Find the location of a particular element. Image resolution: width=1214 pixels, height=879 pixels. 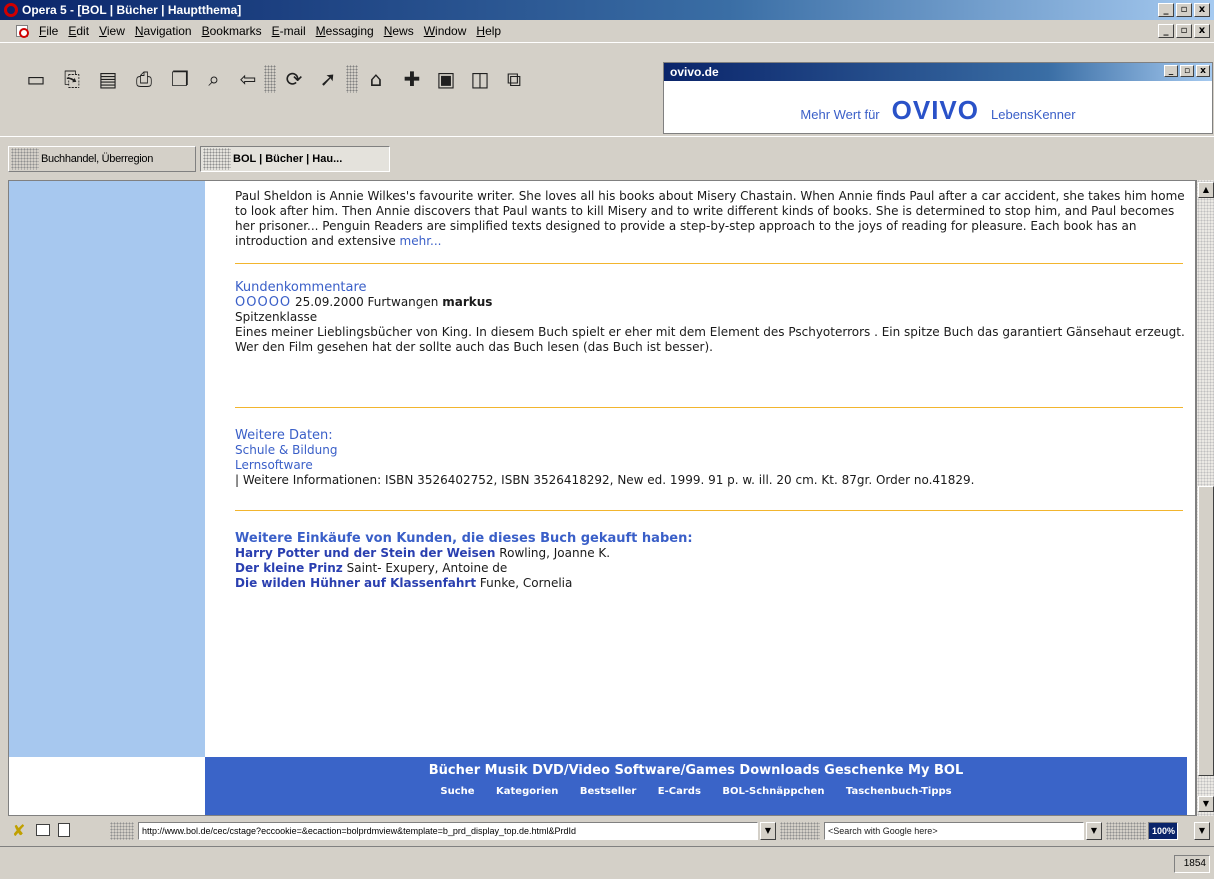

tab-label: Buchhandel, Überregion is located at coordinates (97, 159).